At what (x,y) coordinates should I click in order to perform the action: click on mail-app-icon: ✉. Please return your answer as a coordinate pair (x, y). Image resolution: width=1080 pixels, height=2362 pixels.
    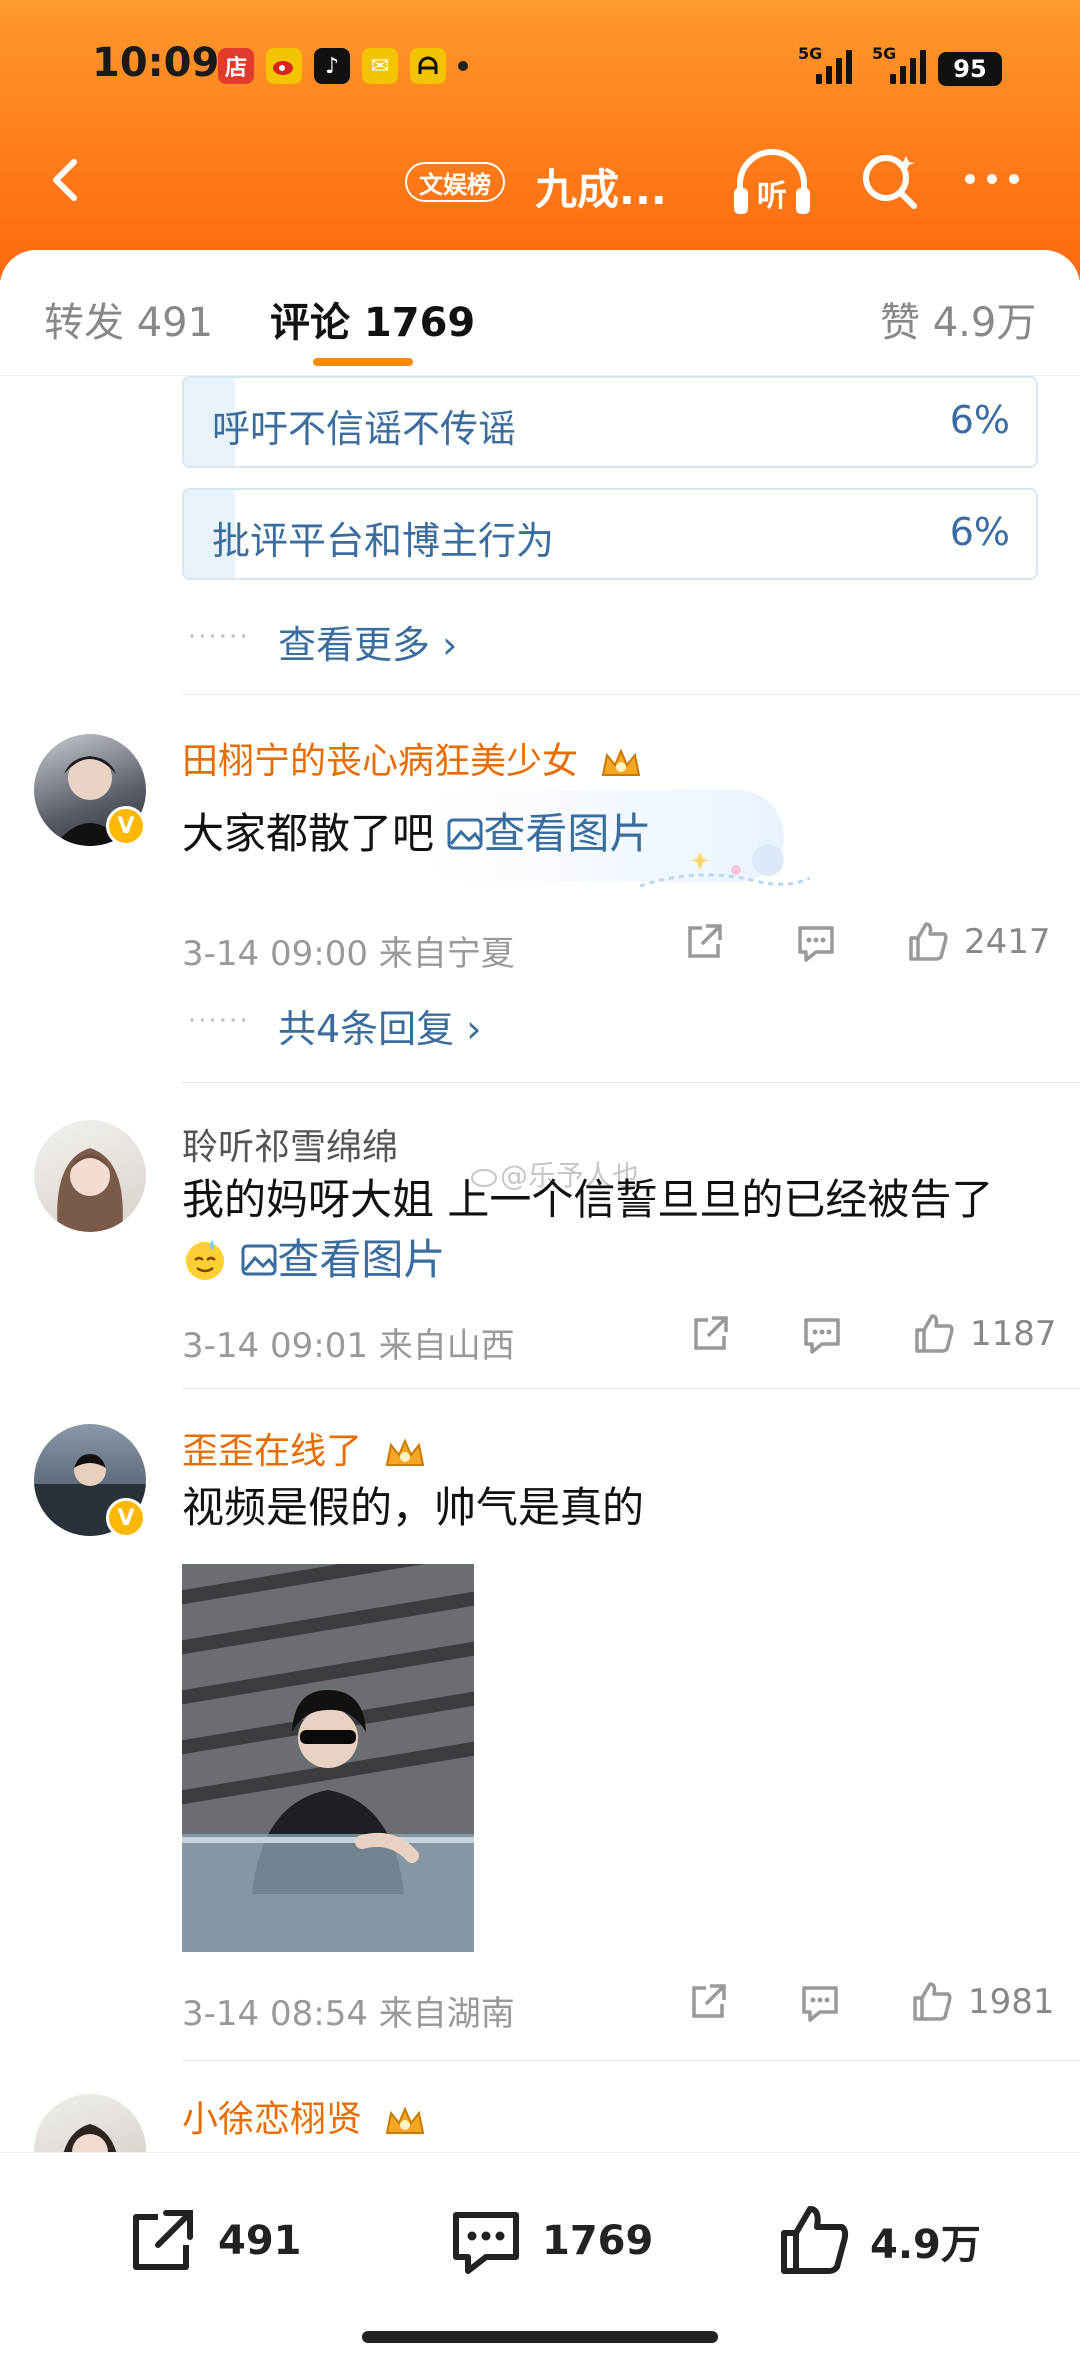
    Looking at the image, I should click on (380, 66).